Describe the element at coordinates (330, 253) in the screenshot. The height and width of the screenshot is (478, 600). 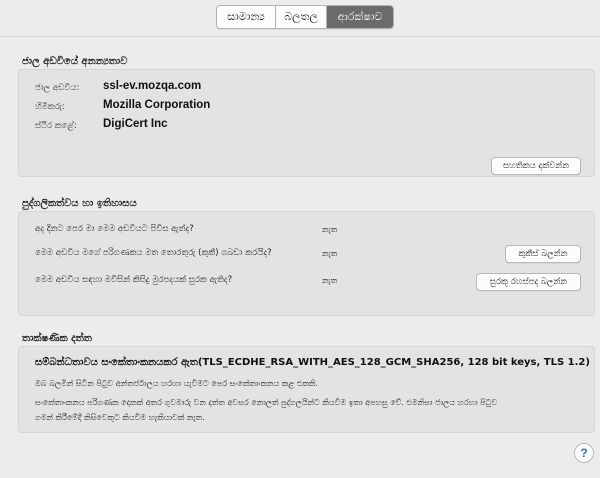
I see `cookies-answer: නැත` at that location.